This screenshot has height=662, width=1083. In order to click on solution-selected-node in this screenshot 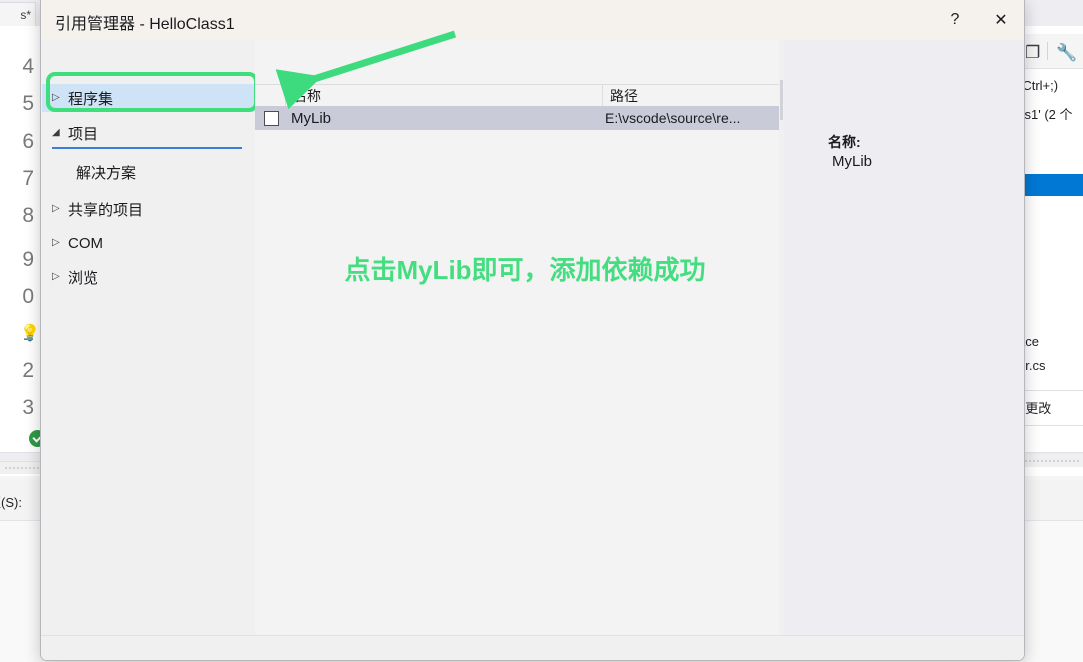, I will do `click(1051, 185)`.